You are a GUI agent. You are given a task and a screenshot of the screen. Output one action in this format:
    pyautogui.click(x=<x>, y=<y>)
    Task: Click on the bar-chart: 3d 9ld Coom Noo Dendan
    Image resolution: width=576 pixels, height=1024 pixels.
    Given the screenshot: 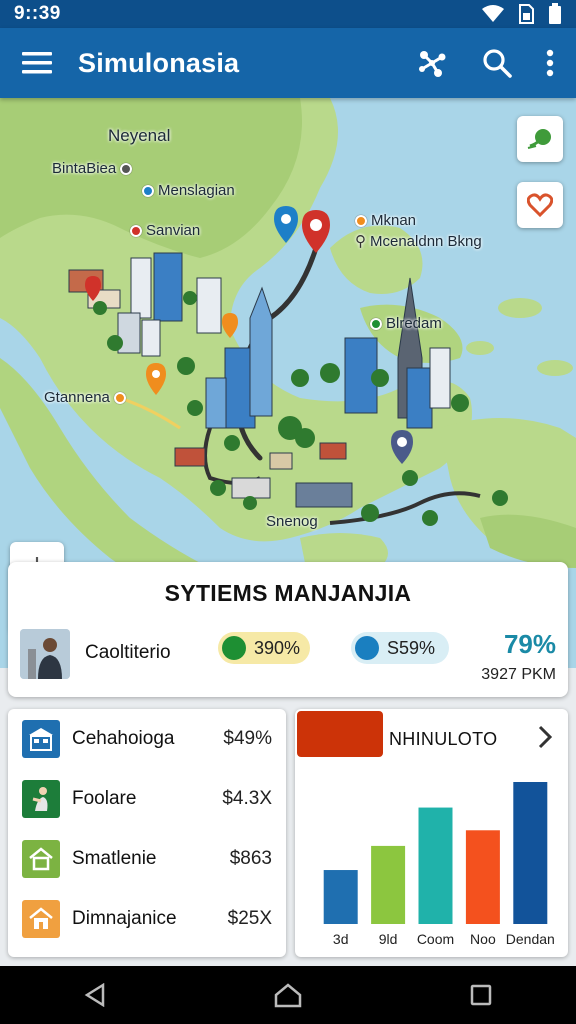 What is the action you would take?
    pyautogui.click(x=439, y=864)
    